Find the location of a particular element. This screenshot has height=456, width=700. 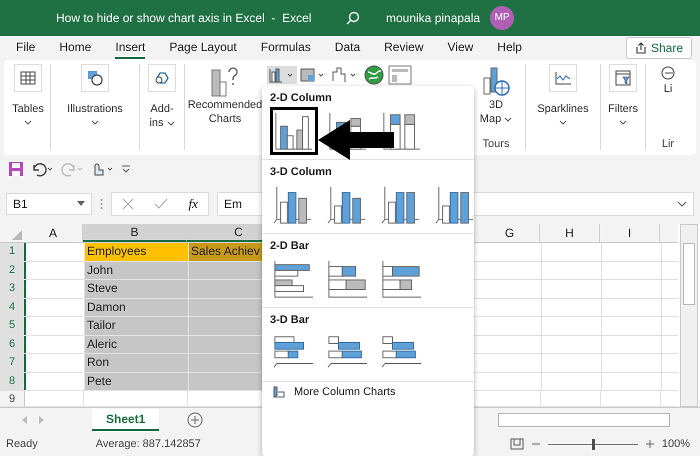

recommended-charts-button: Recommended Charts is located at coordinates (225, 95).